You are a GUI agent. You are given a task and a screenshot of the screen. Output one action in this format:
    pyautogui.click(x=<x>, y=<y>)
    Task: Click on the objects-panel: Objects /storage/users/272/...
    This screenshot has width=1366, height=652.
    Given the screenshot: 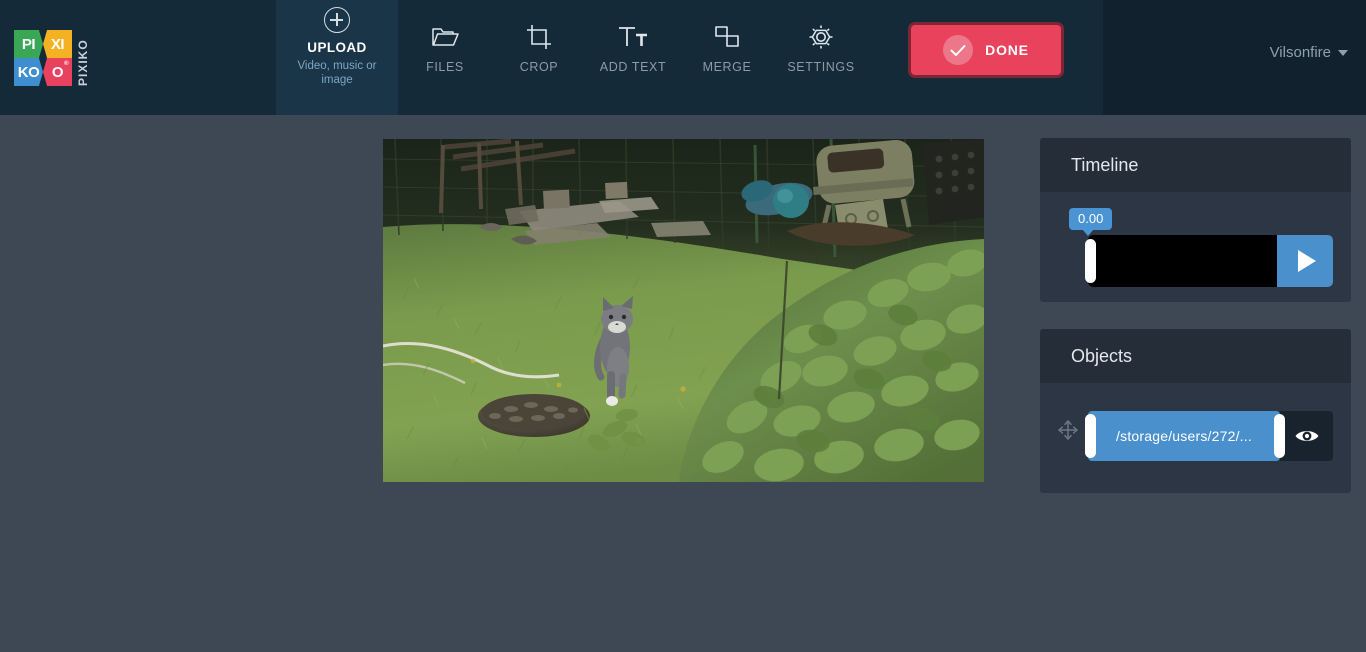 What is the action you would take?
    pyautogui.click(x=1195, y=411)
    